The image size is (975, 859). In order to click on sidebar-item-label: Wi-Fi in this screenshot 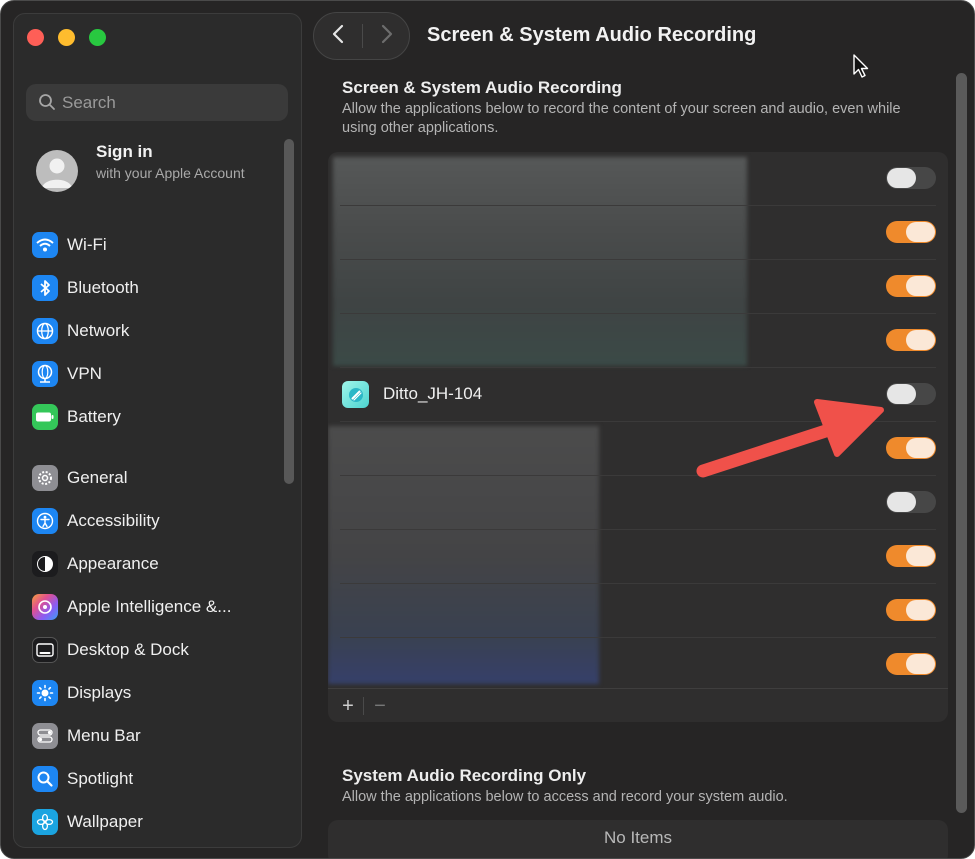, I will do `click(87, 244)`.